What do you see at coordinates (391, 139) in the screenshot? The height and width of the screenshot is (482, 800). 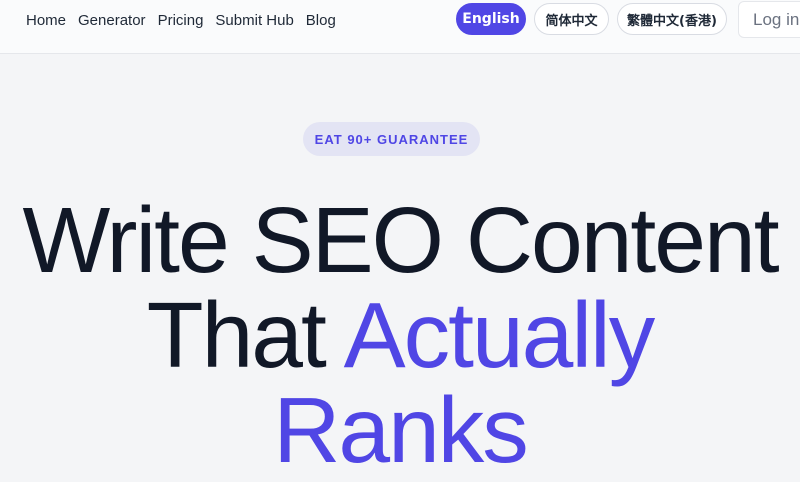 I see `guarantee-badge: EAT 90+ GUARANTEE` at bounding box center [391, 139].